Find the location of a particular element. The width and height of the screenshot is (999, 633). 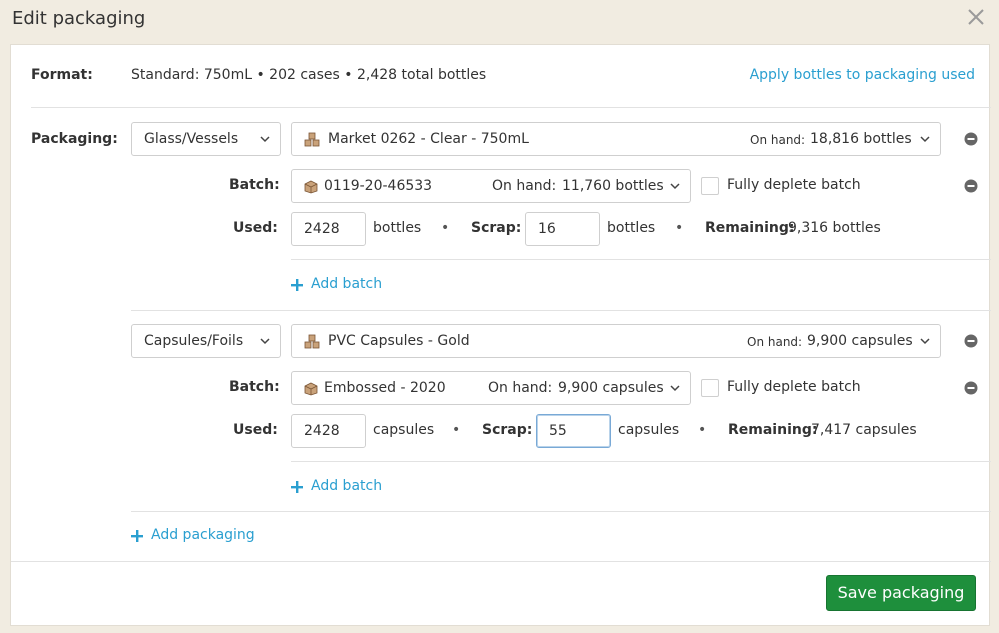

scrap-unit: capsules is located at coordinates (649, 430).